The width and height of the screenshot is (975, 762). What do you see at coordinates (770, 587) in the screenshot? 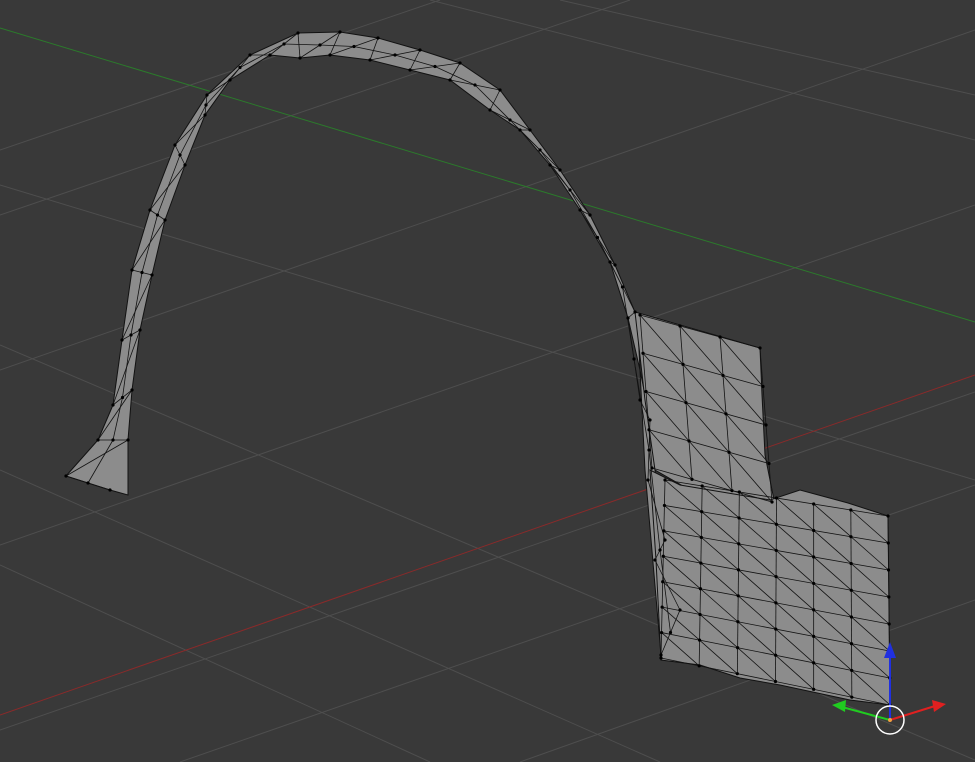
I see `mesh-lower-panel-face` at bounding box center [770, 587].